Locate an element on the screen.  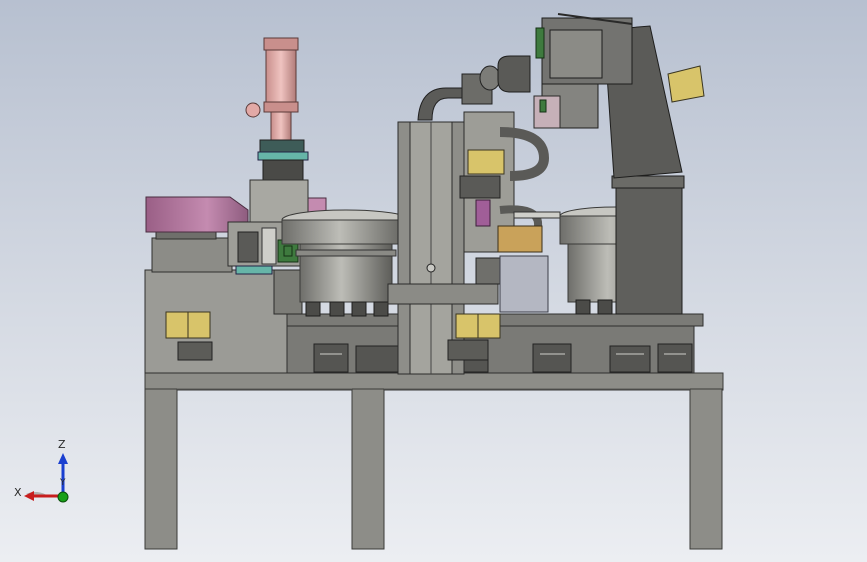
y-axis-label: Y is located at coordinates (63, 483).